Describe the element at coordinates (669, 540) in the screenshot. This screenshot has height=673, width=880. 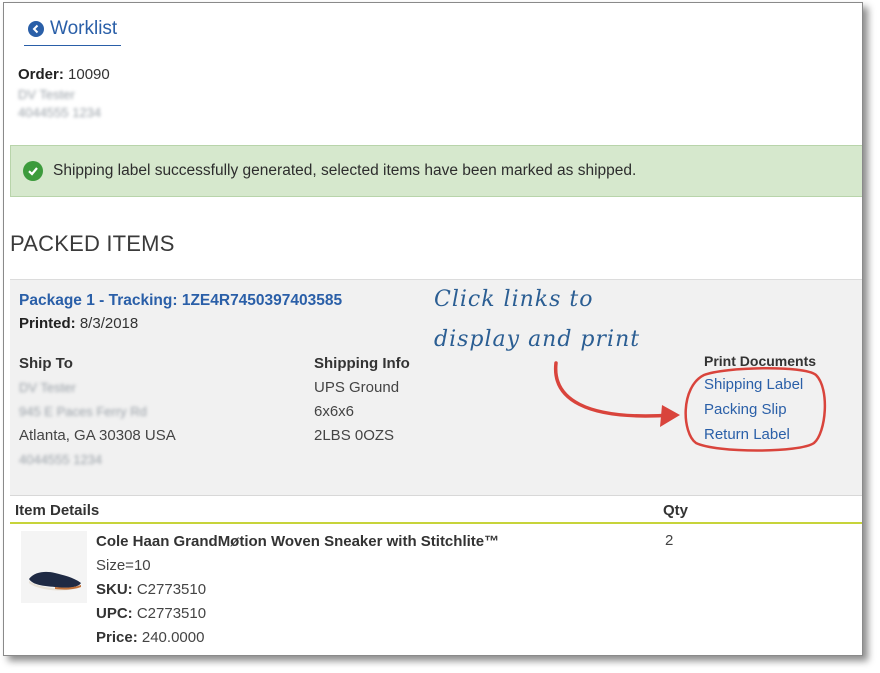
I see `item-qty: 2` at that location.